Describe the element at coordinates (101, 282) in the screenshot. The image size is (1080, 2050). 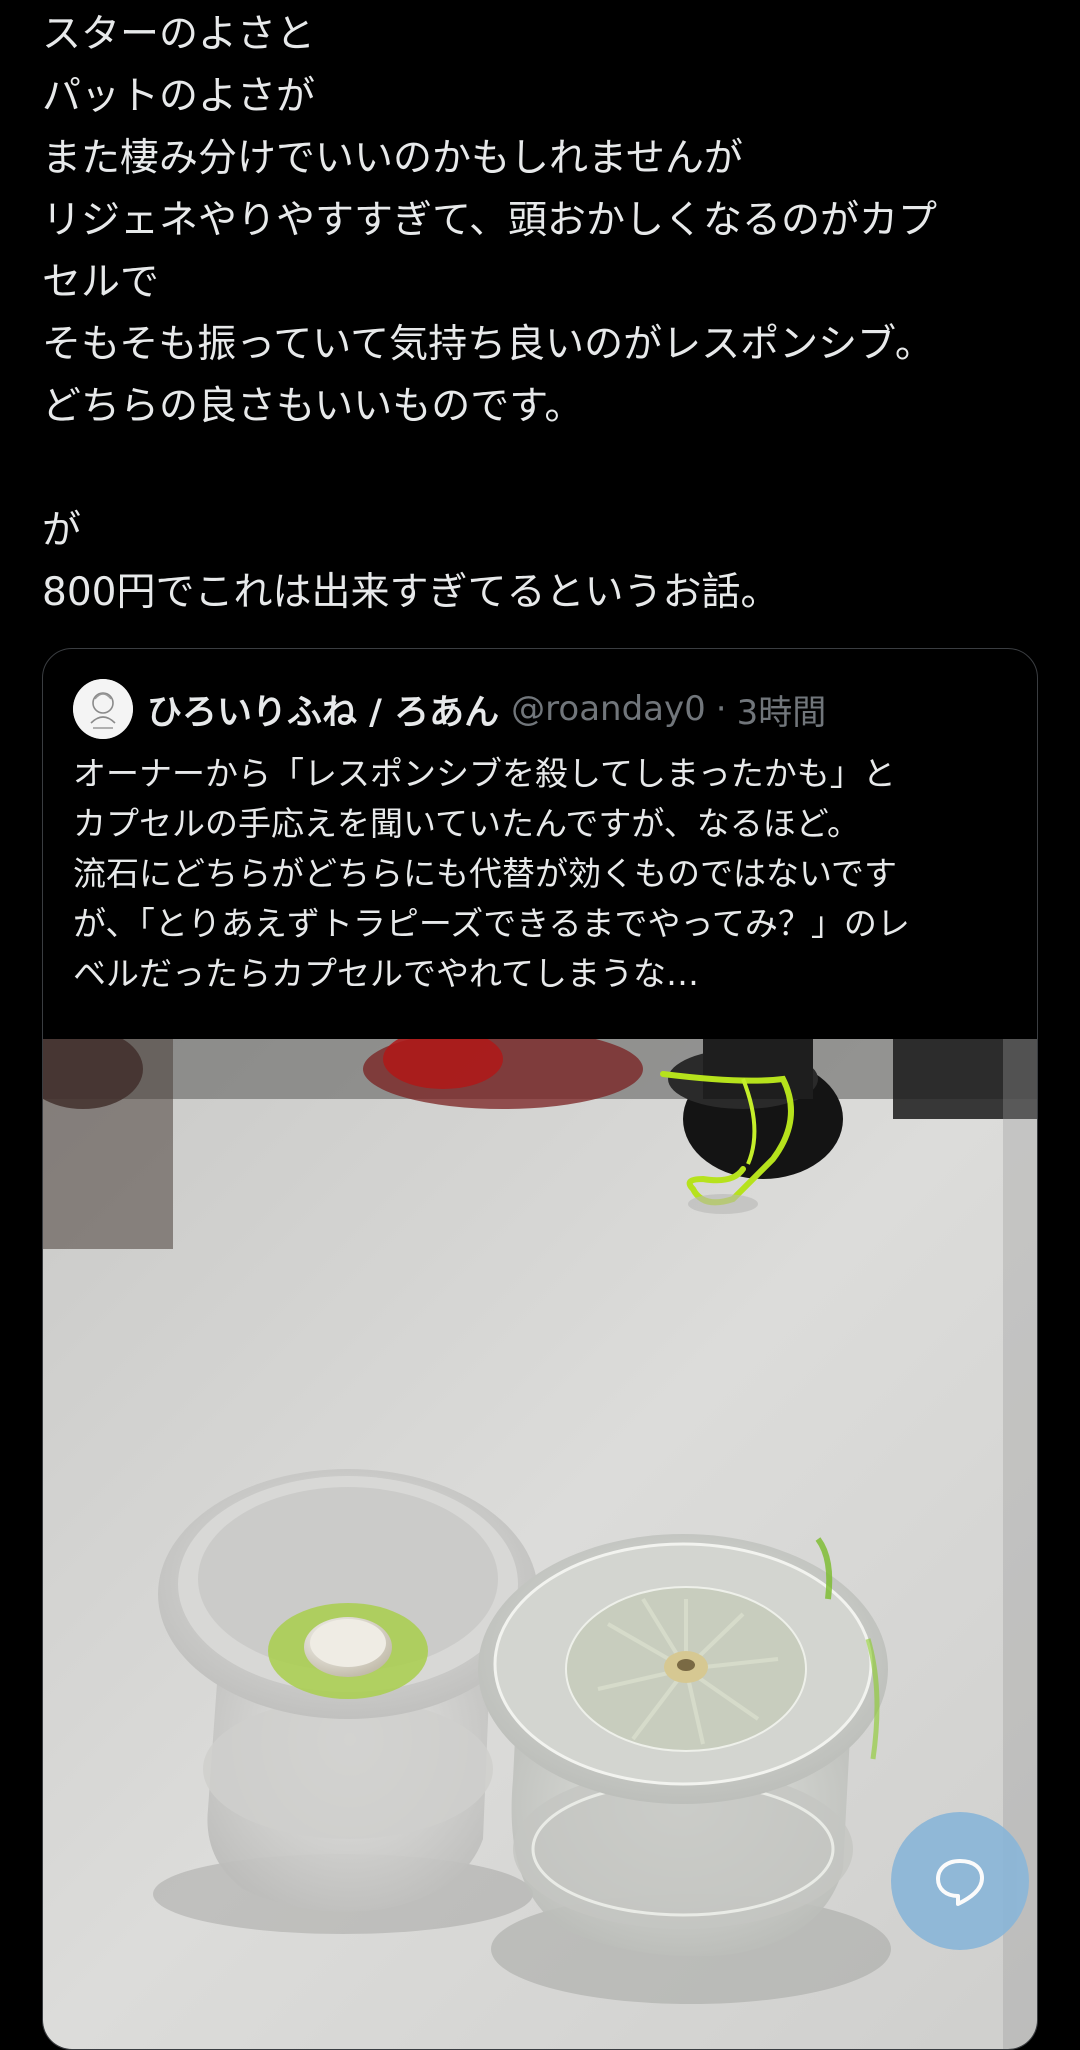
I see `tweet-line: セルで` at that location.